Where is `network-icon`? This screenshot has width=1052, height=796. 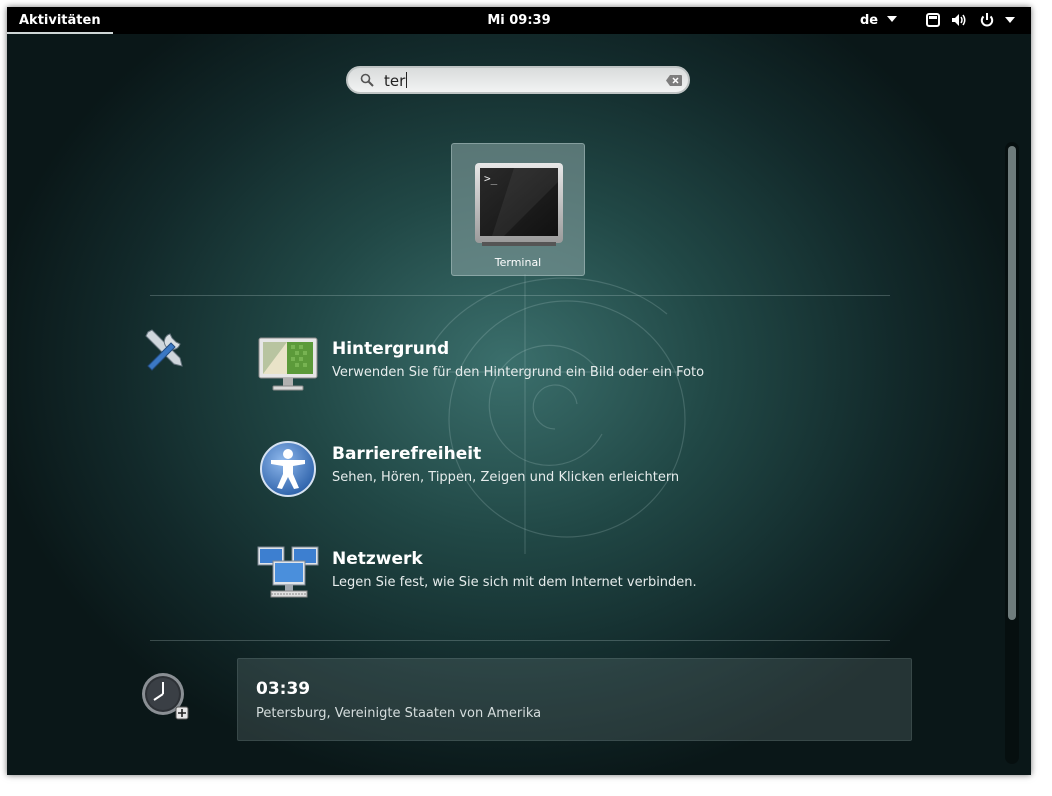
network-icon is located at coordinates (288, 572).